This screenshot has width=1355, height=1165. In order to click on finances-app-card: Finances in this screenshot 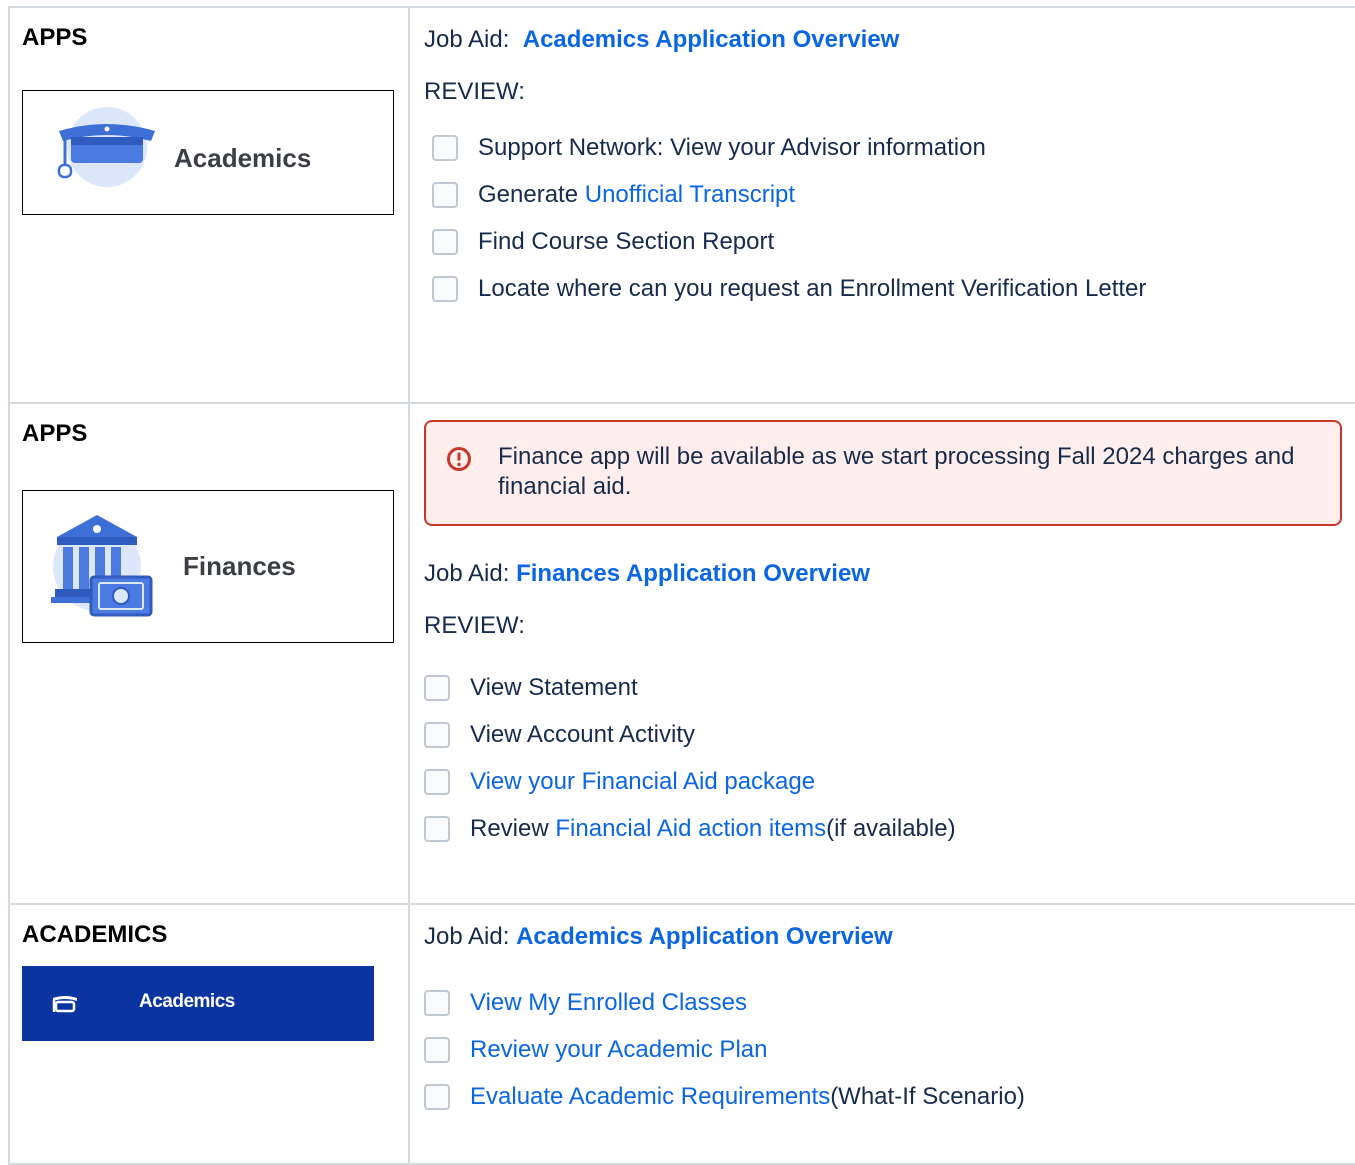, I will do `click(208, 566)`.